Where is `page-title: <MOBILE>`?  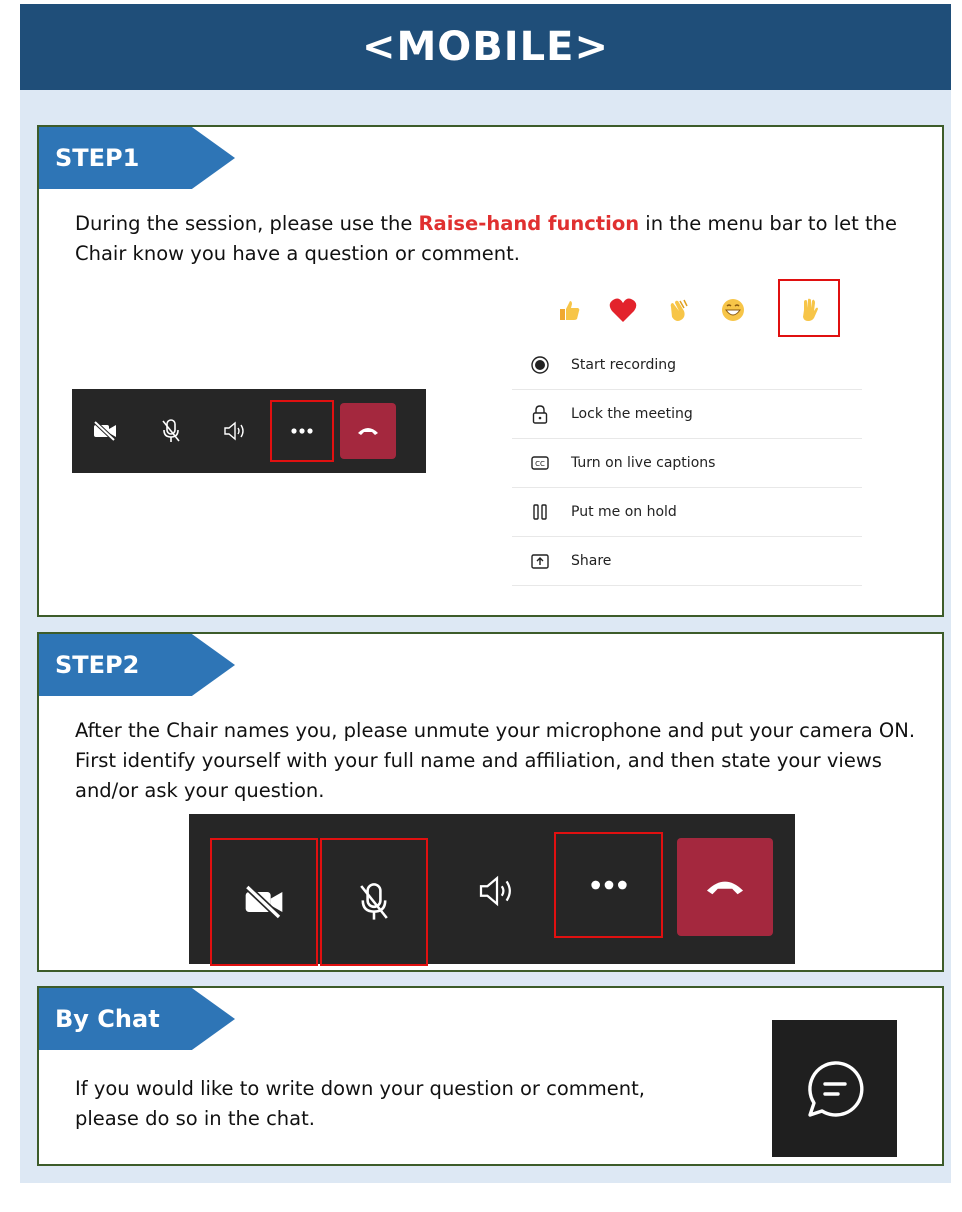
page-title: <MOBILE> is located at coordinates (485, 47).